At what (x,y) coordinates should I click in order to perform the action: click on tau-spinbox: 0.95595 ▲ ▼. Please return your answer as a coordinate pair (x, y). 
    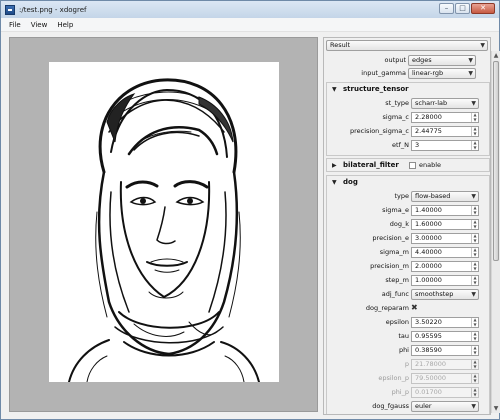
    Looking at the image, I should click on (445, 336).